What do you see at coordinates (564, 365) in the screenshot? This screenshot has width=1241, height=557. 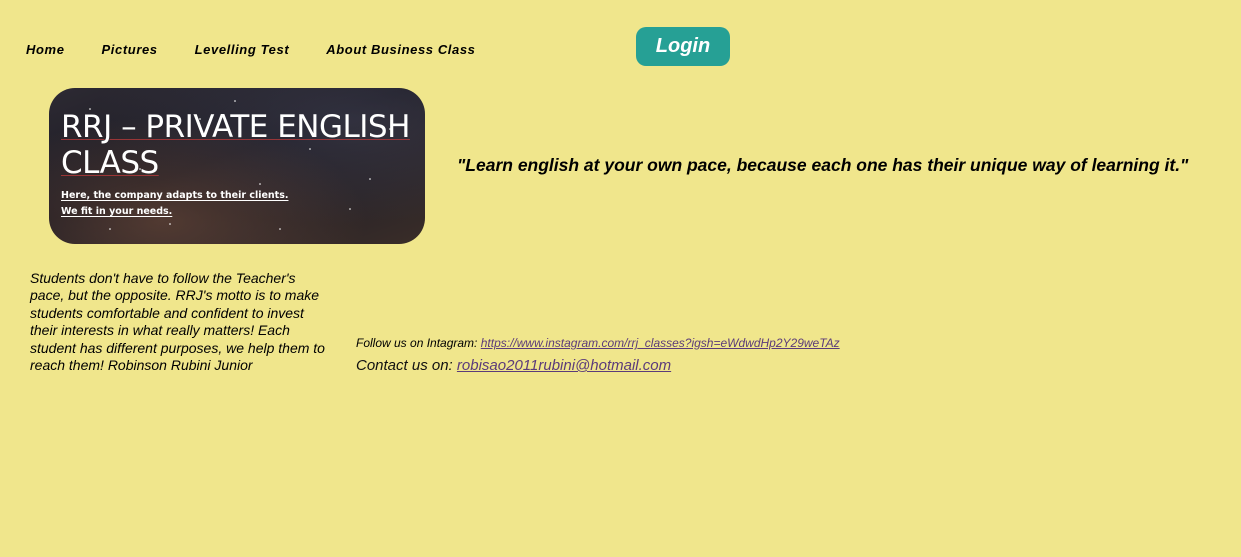 I see `email-link: robisao2011rubini@hotmail.com` at bounding box center [564, 365].